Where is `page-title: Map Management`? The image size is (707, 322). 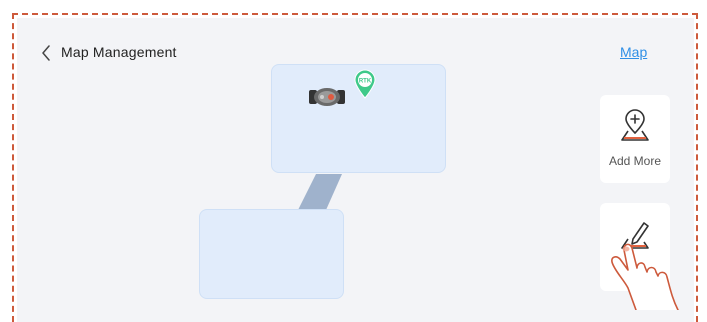 page-title: Map Management is located at coordinates (119, 52).